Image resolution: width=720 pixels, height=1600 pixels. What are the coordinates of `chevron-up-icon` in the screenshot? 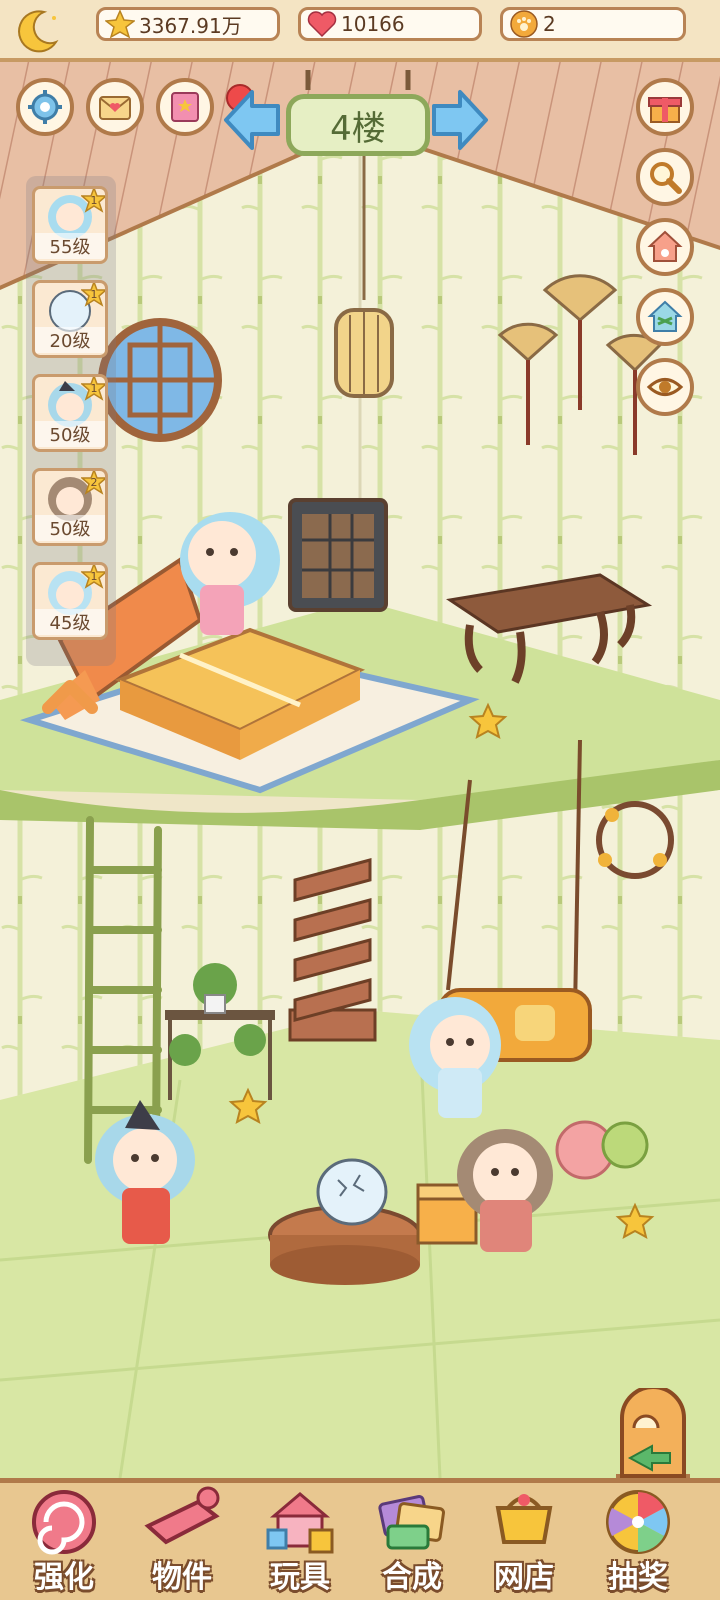 It's located at (70, 696).